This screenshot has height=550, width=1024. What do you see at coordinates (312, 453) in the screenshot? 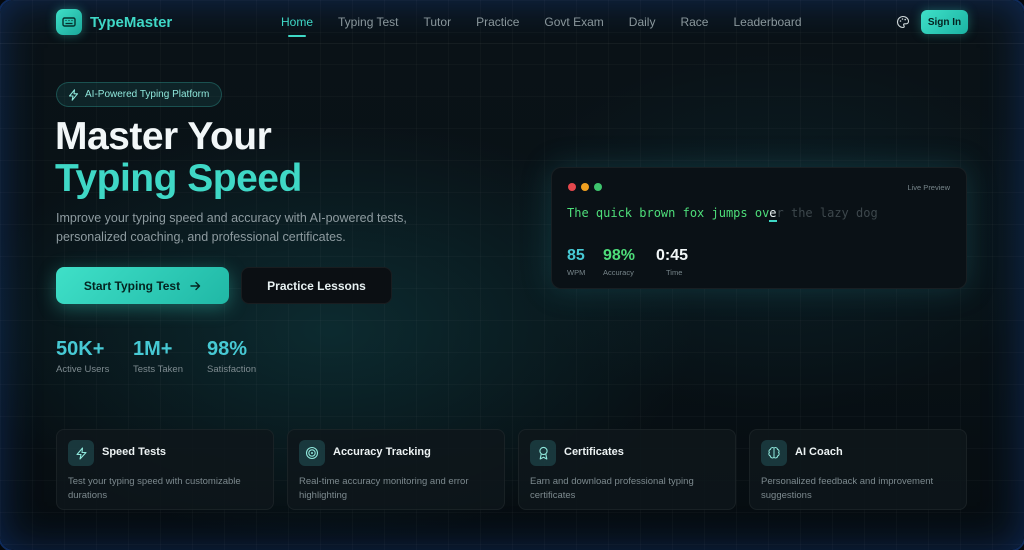
I see `target-icon` at bounding box center [312, 453].